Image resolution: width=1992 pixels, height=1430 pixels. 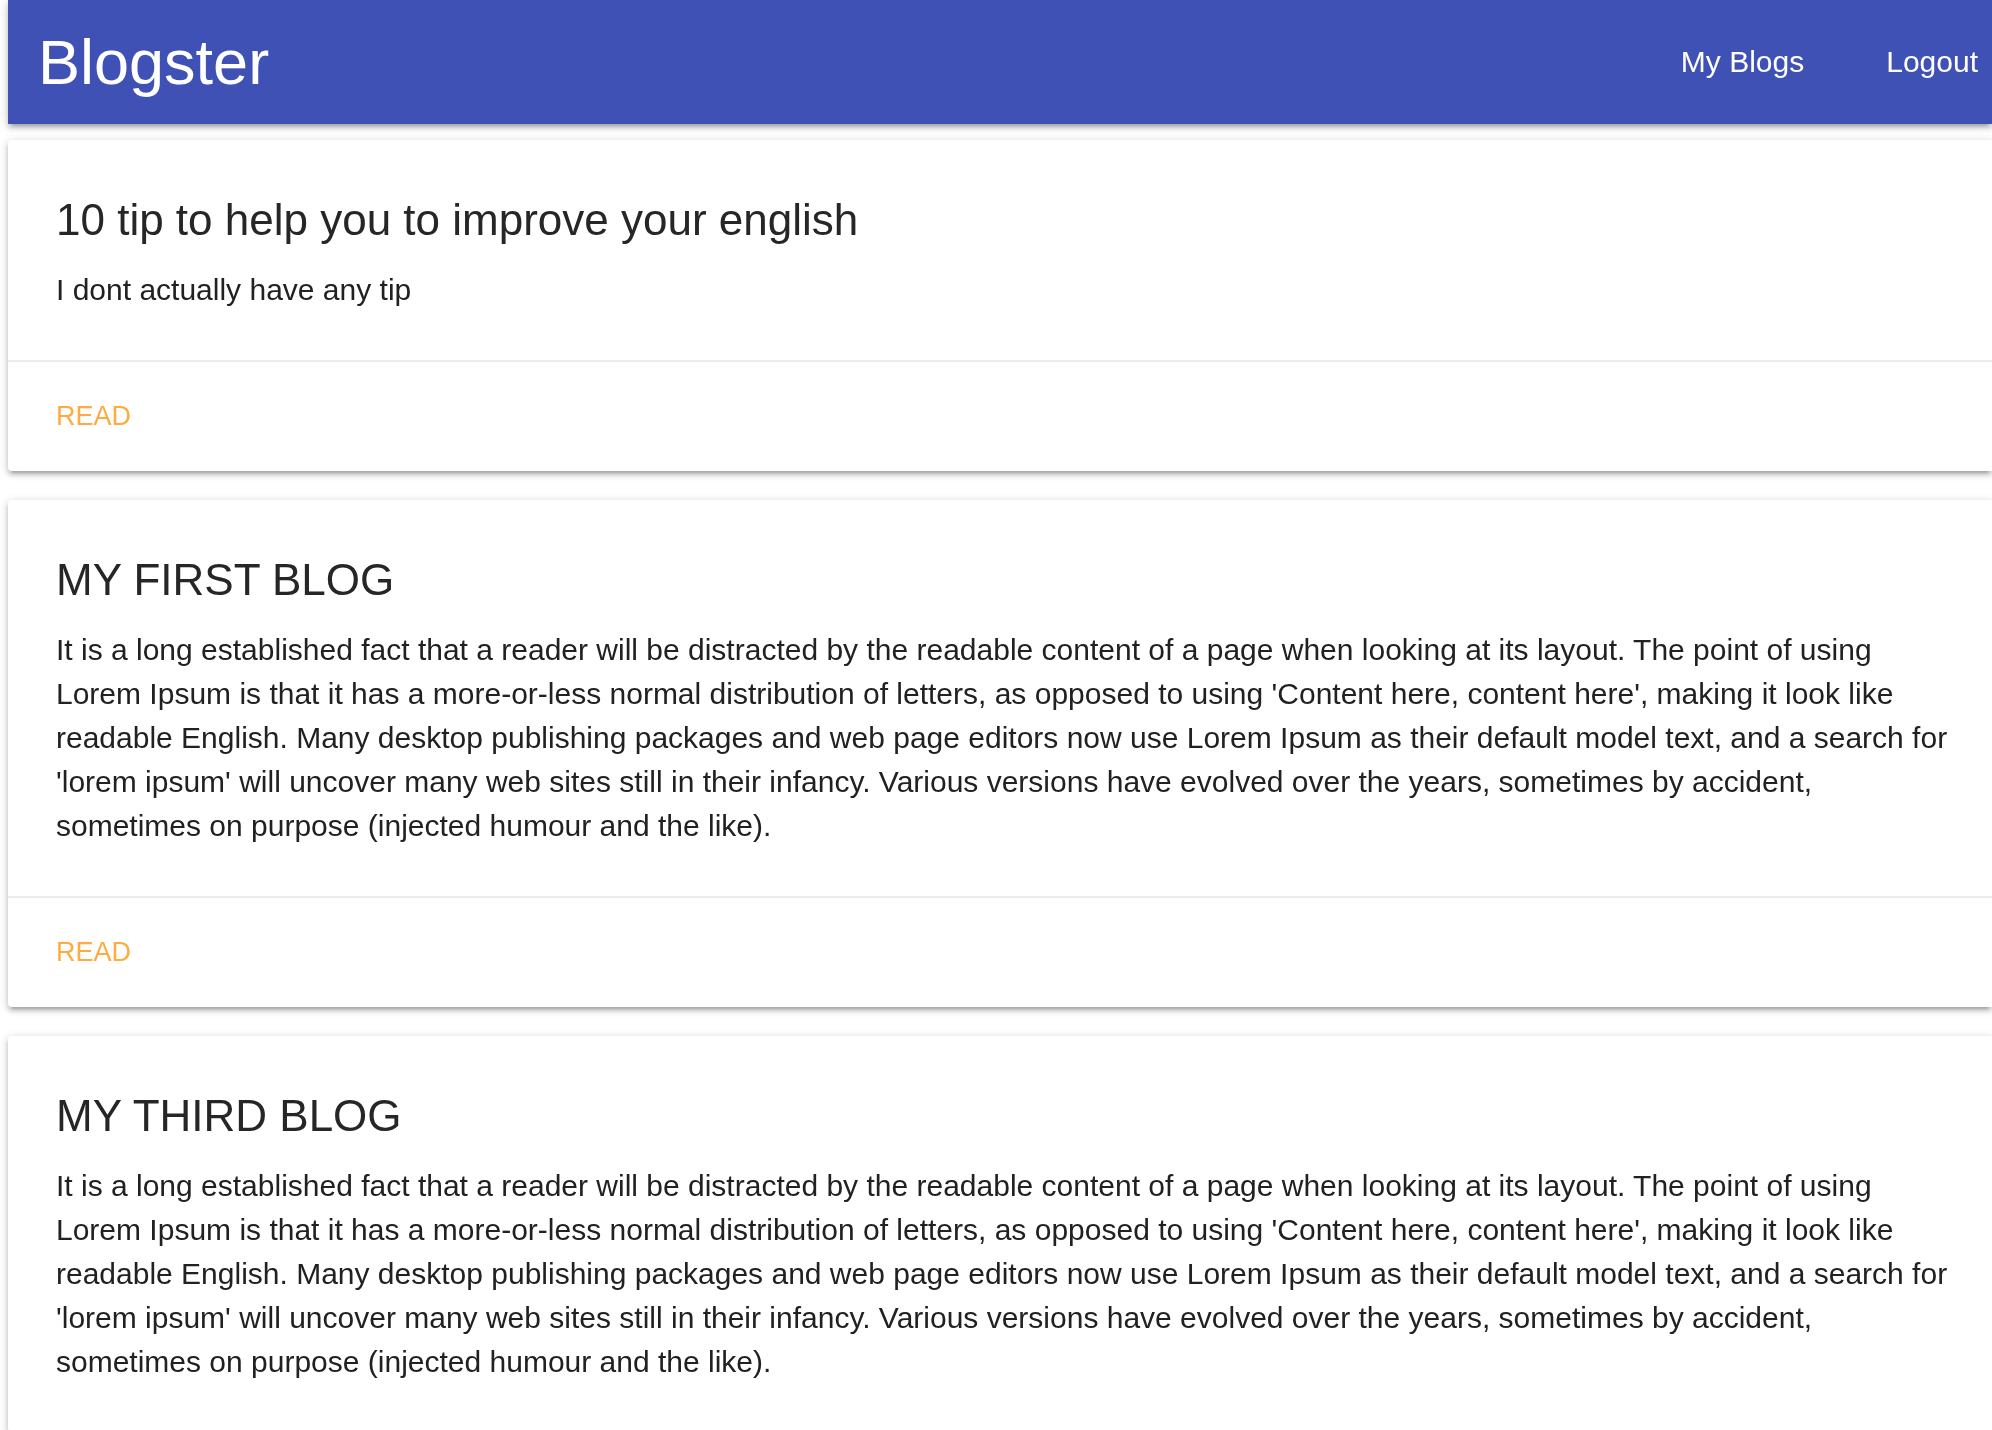 What do you see at coordinates (154, 62) in the screenshot?
I see `brand-link: Blogster` at bounding box center [154, 62].